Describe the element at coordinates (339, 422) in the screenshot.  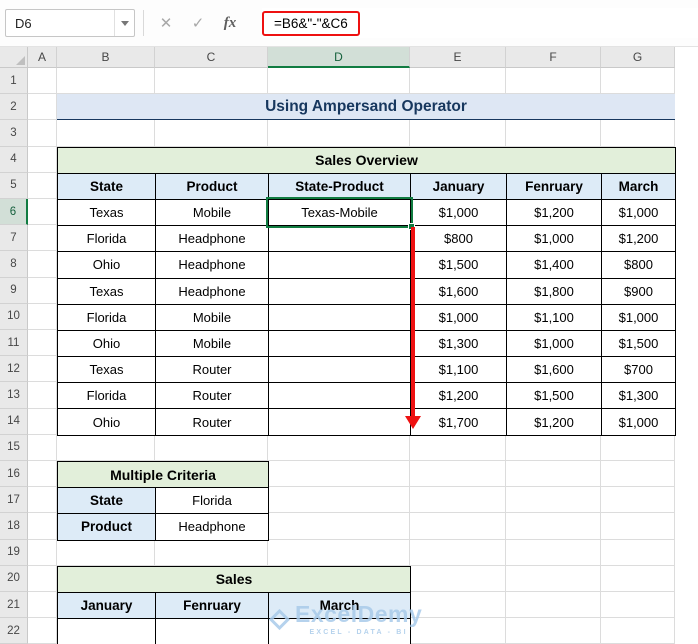
I see `cell-D14` at that location.